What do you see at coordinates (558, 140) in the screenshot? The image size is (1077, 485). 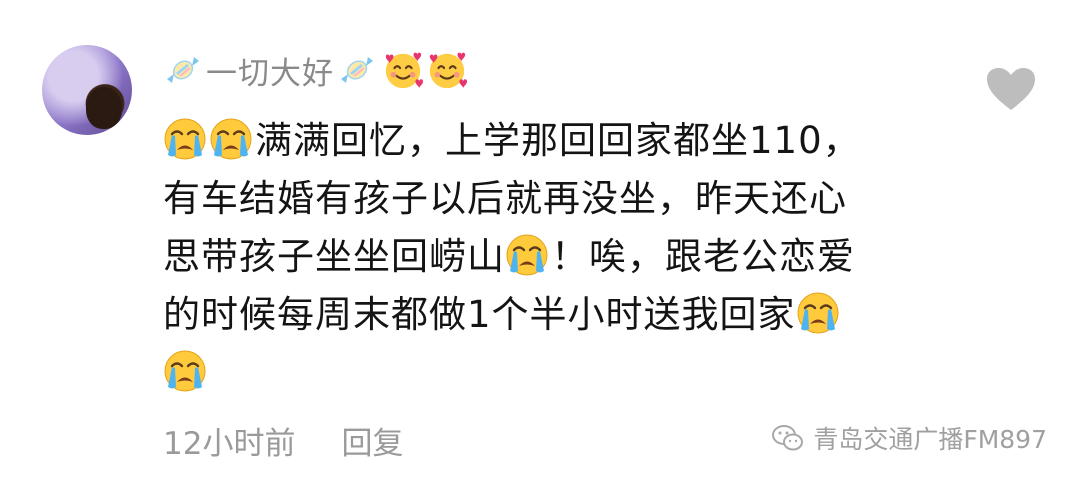 I see `comment-line-text: 满满回忆，上学那回回家都坐110，` at bounding box center [558, 140].